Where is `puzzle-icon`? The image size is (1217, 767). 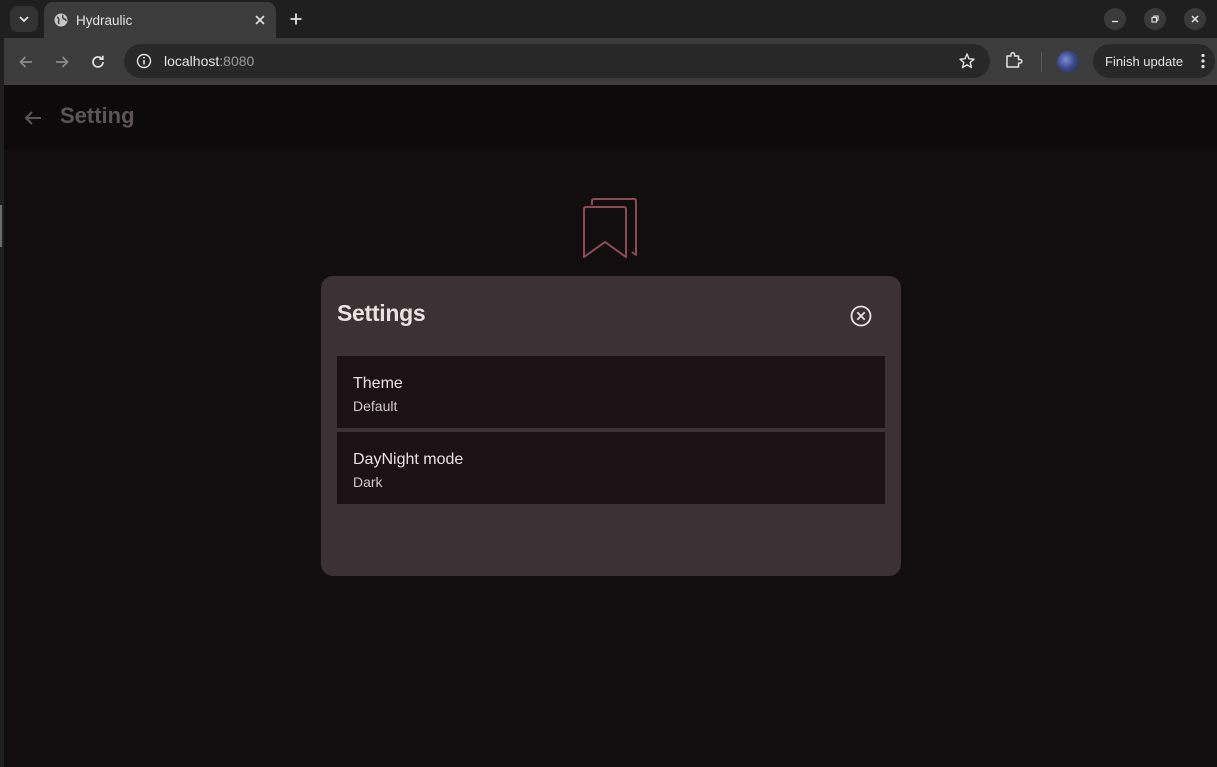 puzzle-icon is located at coordinates (1015, 61).